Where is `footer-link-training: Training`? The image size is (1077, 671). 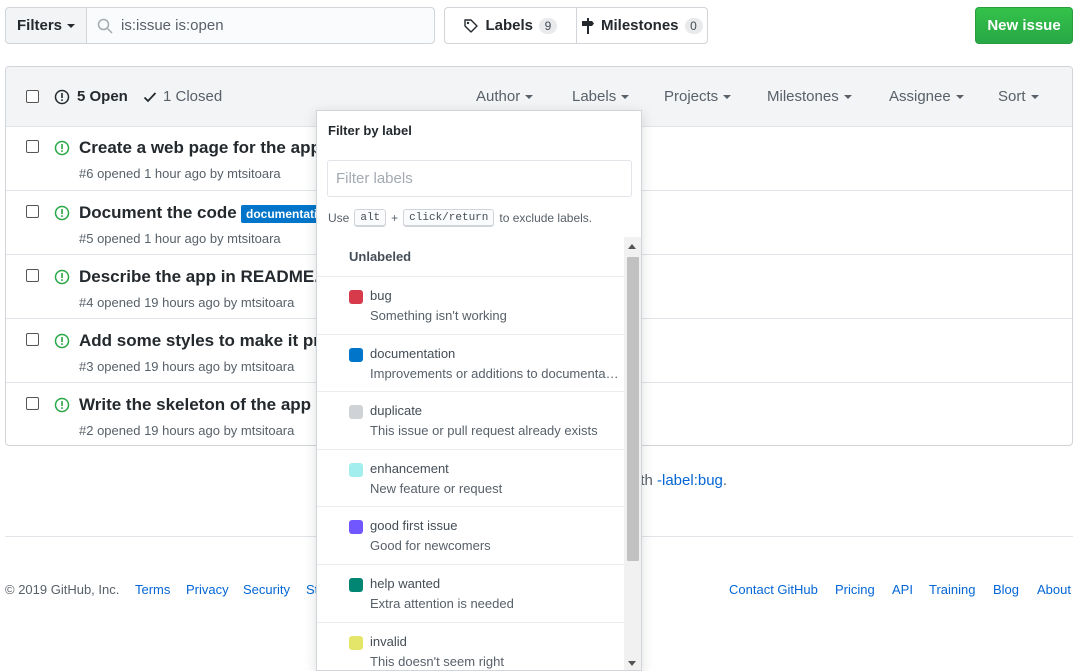
footer-link-training: Training is located at coordinates (952, 589).